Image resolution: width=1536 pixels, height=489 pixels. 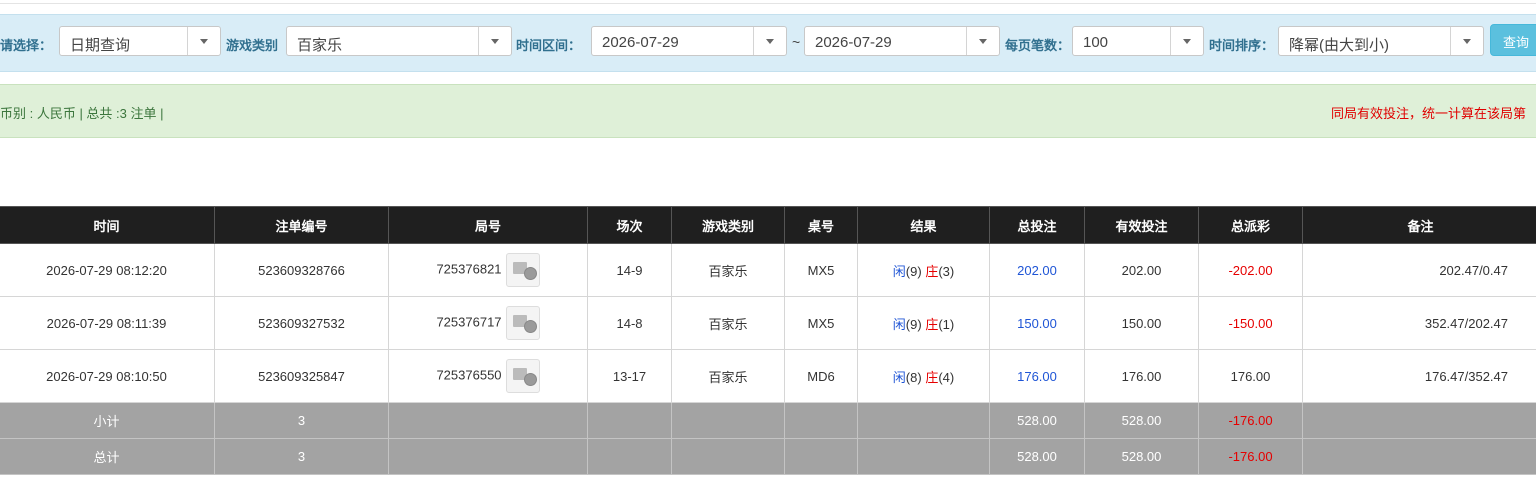 I want to click on grand-total-row: 总计 3 528.00 528.00 -176.00, so click(x=768, y=456).